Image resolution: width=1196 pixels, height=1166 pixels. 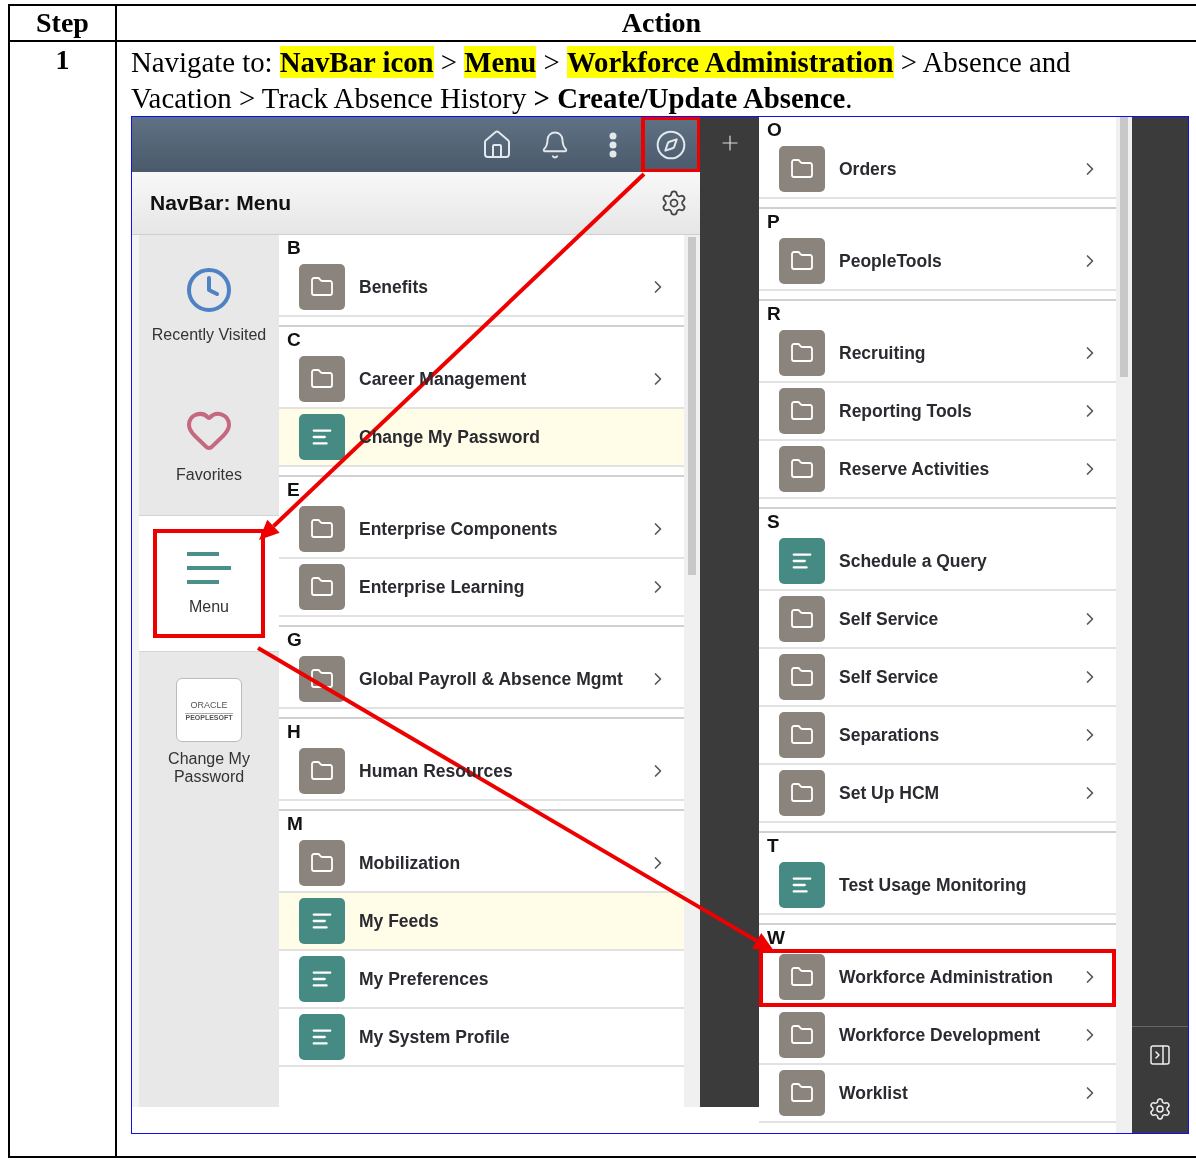 I want to click on link-label: My System Profile, so click(x=435, y=1037).